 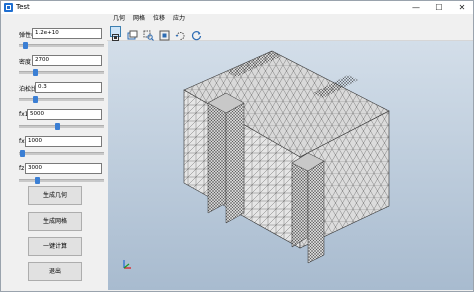 What do you see at coordinates (55, 246) in the screenshot?
I see `compute-button: 一键计算` at bounding box center [55, 246].